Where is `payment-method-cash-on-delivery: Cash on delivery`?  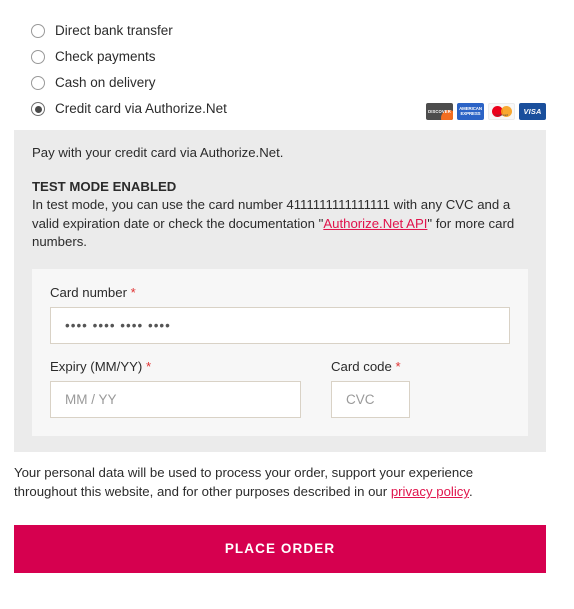 payment-method-cash-on-delivery: Cash on delivery is located at coordinates (287, 83).